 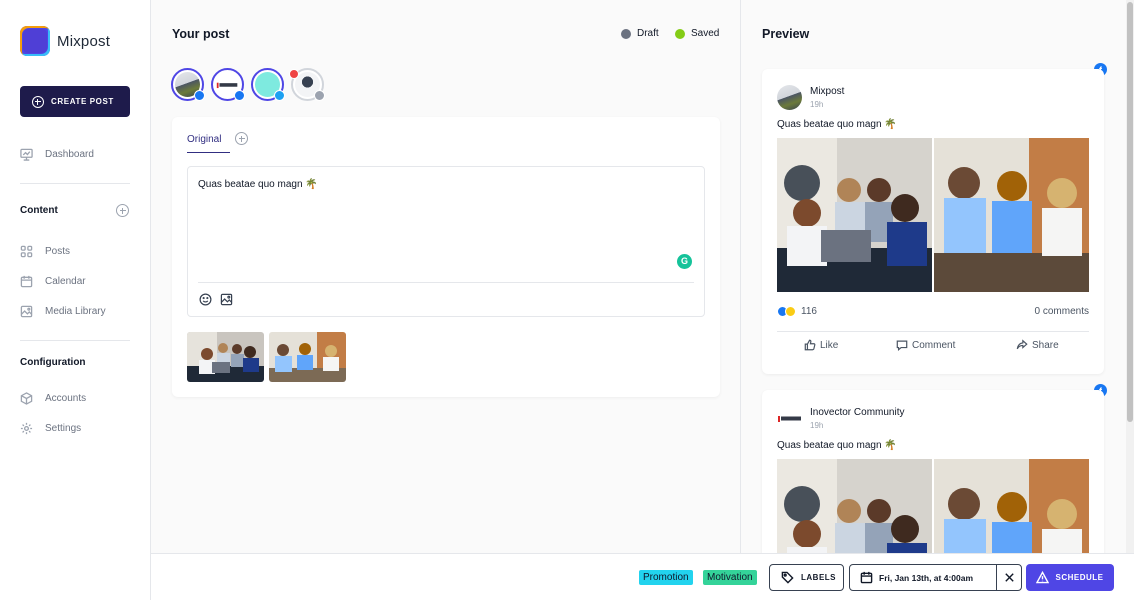 What do you see at coordinates (789, 419) in the screenshot?
I see `inovector-logo-icon` at bounding box center [789, 419].